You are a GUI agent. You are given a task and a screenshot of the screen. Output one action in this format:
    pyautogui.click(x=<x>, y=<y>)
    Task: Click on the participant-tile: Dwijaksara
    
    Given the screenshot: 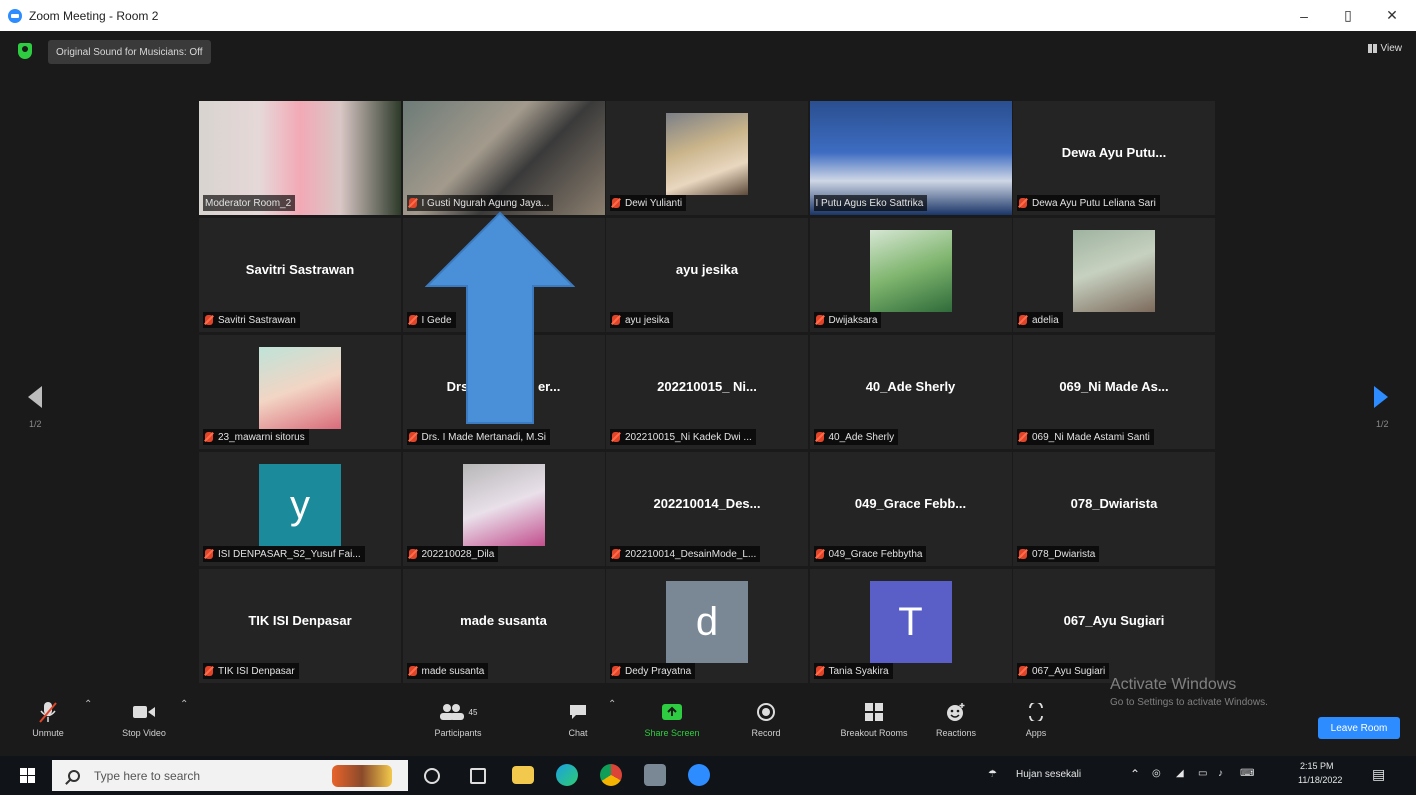 What is the action you would take?
    pyautogui.click(x=910, y=275)
    